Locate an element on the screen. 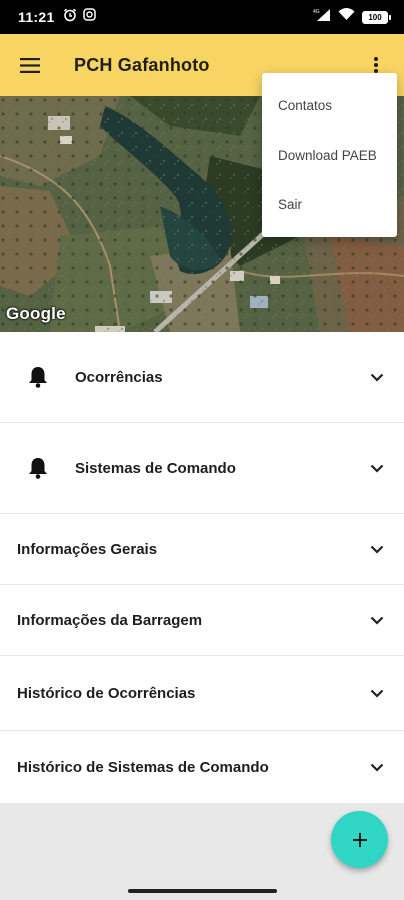 The height and width of the screenshot is (900, 404). menu-icon is located at coordinates (30, 65).